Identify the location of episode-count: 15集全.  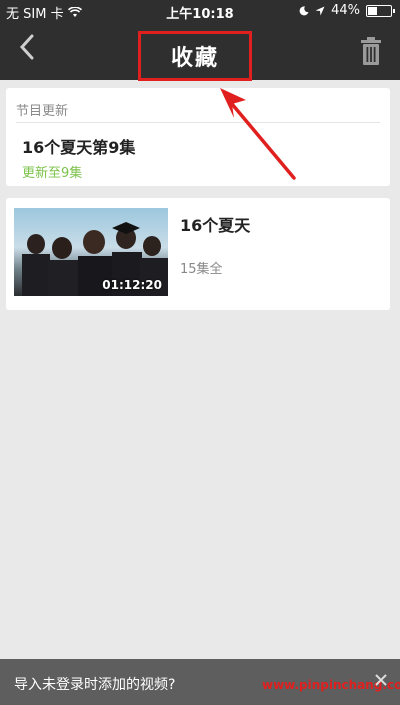
(201, 269).